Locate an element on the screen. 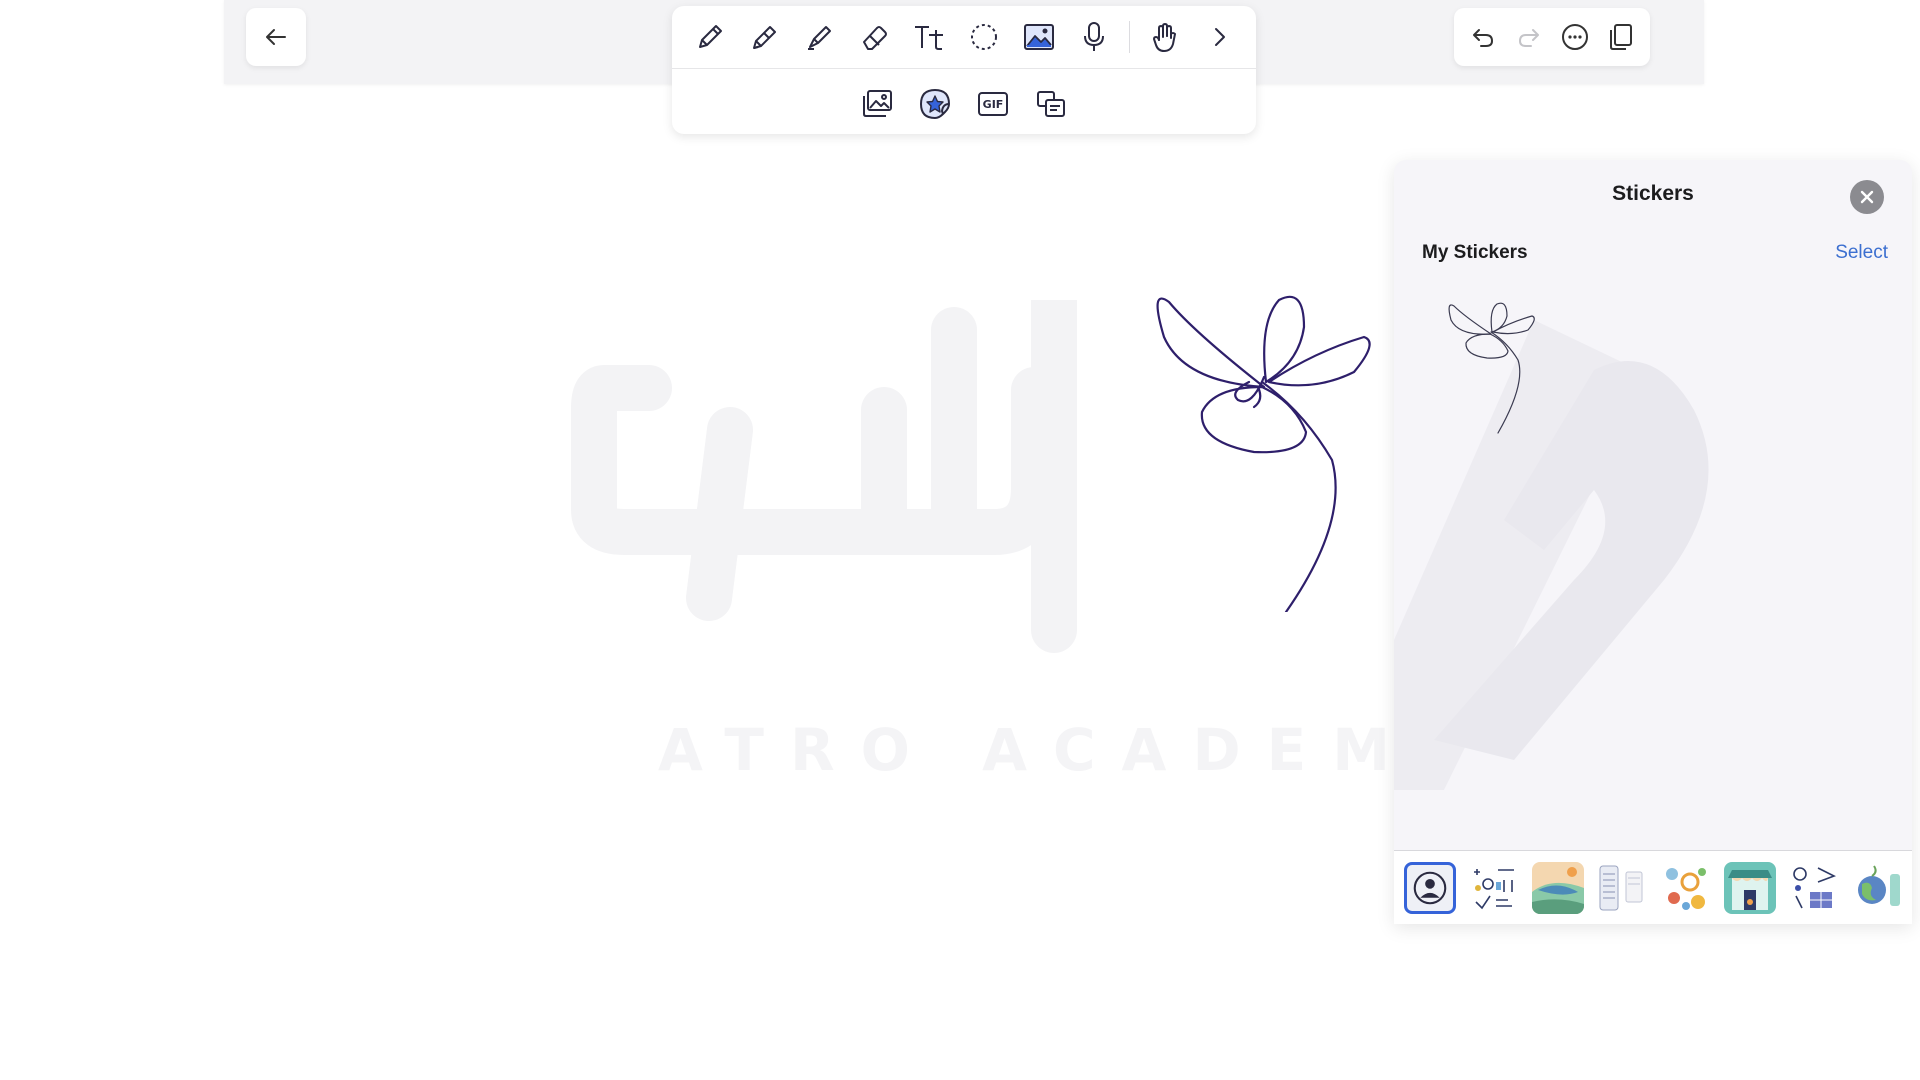 This screenshot has width=1920, height=1080. tray-pack-food is located at coordinates (1686, 887).